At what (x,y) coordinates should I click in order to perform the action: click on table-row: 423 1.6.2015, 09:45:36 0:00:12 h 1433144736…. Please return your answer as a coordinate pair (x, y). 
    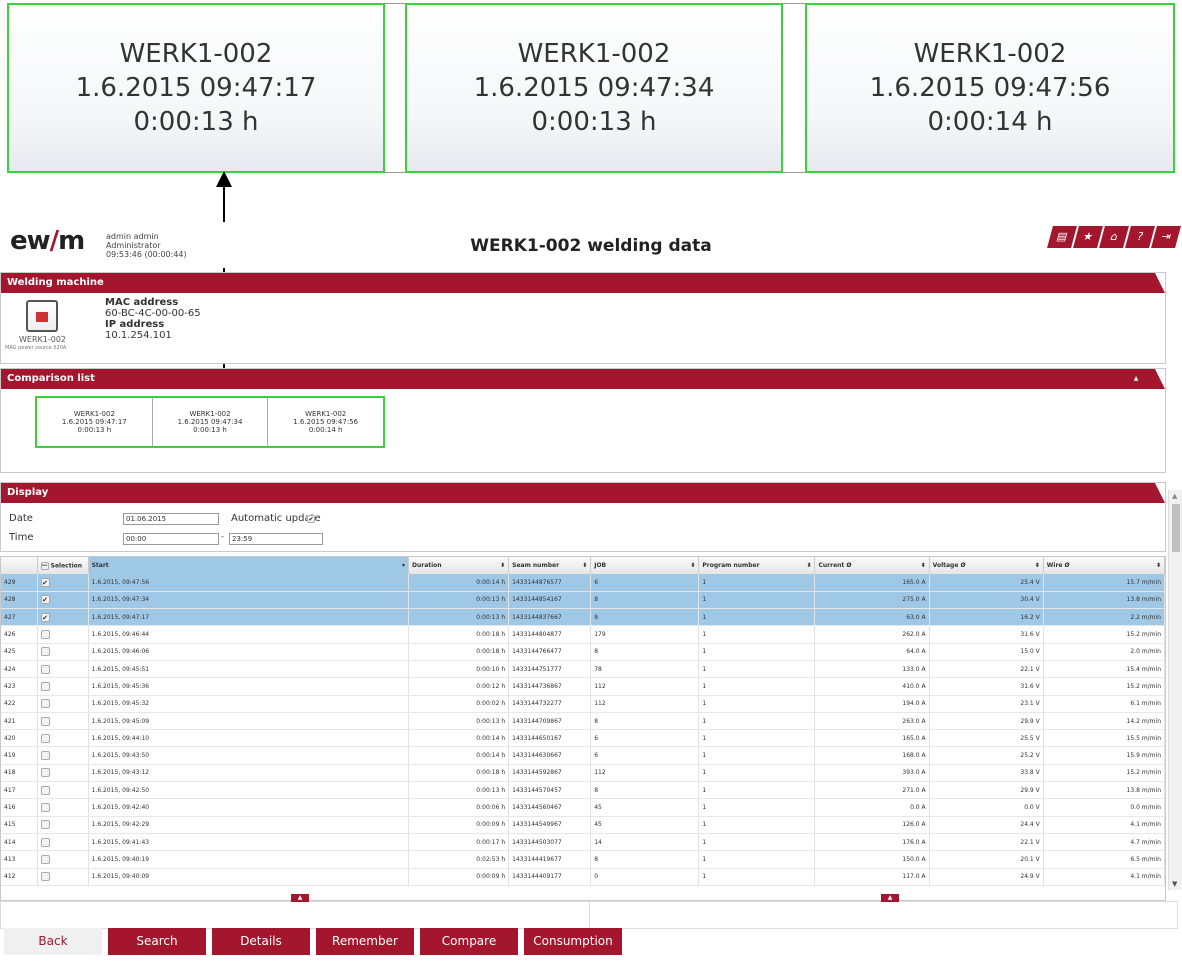
    Looking at the image, I should click on (583, 686).